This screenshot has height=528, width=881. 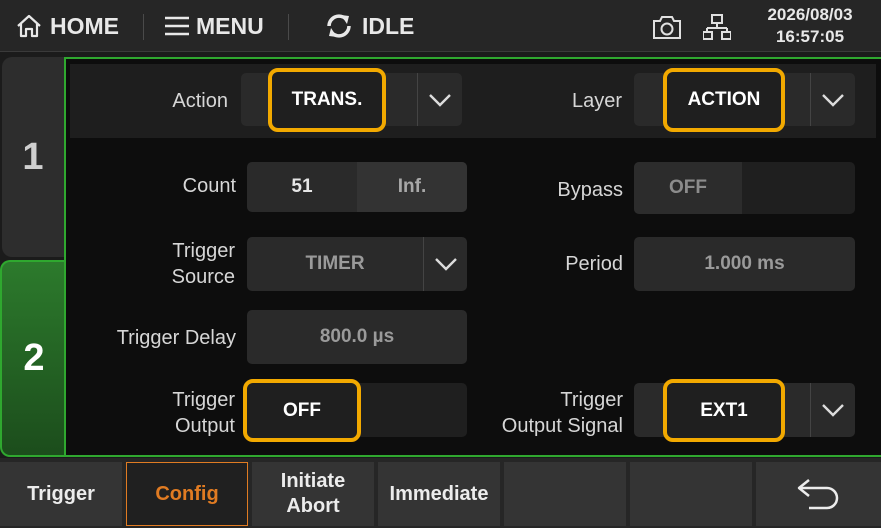 I want to click on home-label: HOME, so click(x=84, y=26).